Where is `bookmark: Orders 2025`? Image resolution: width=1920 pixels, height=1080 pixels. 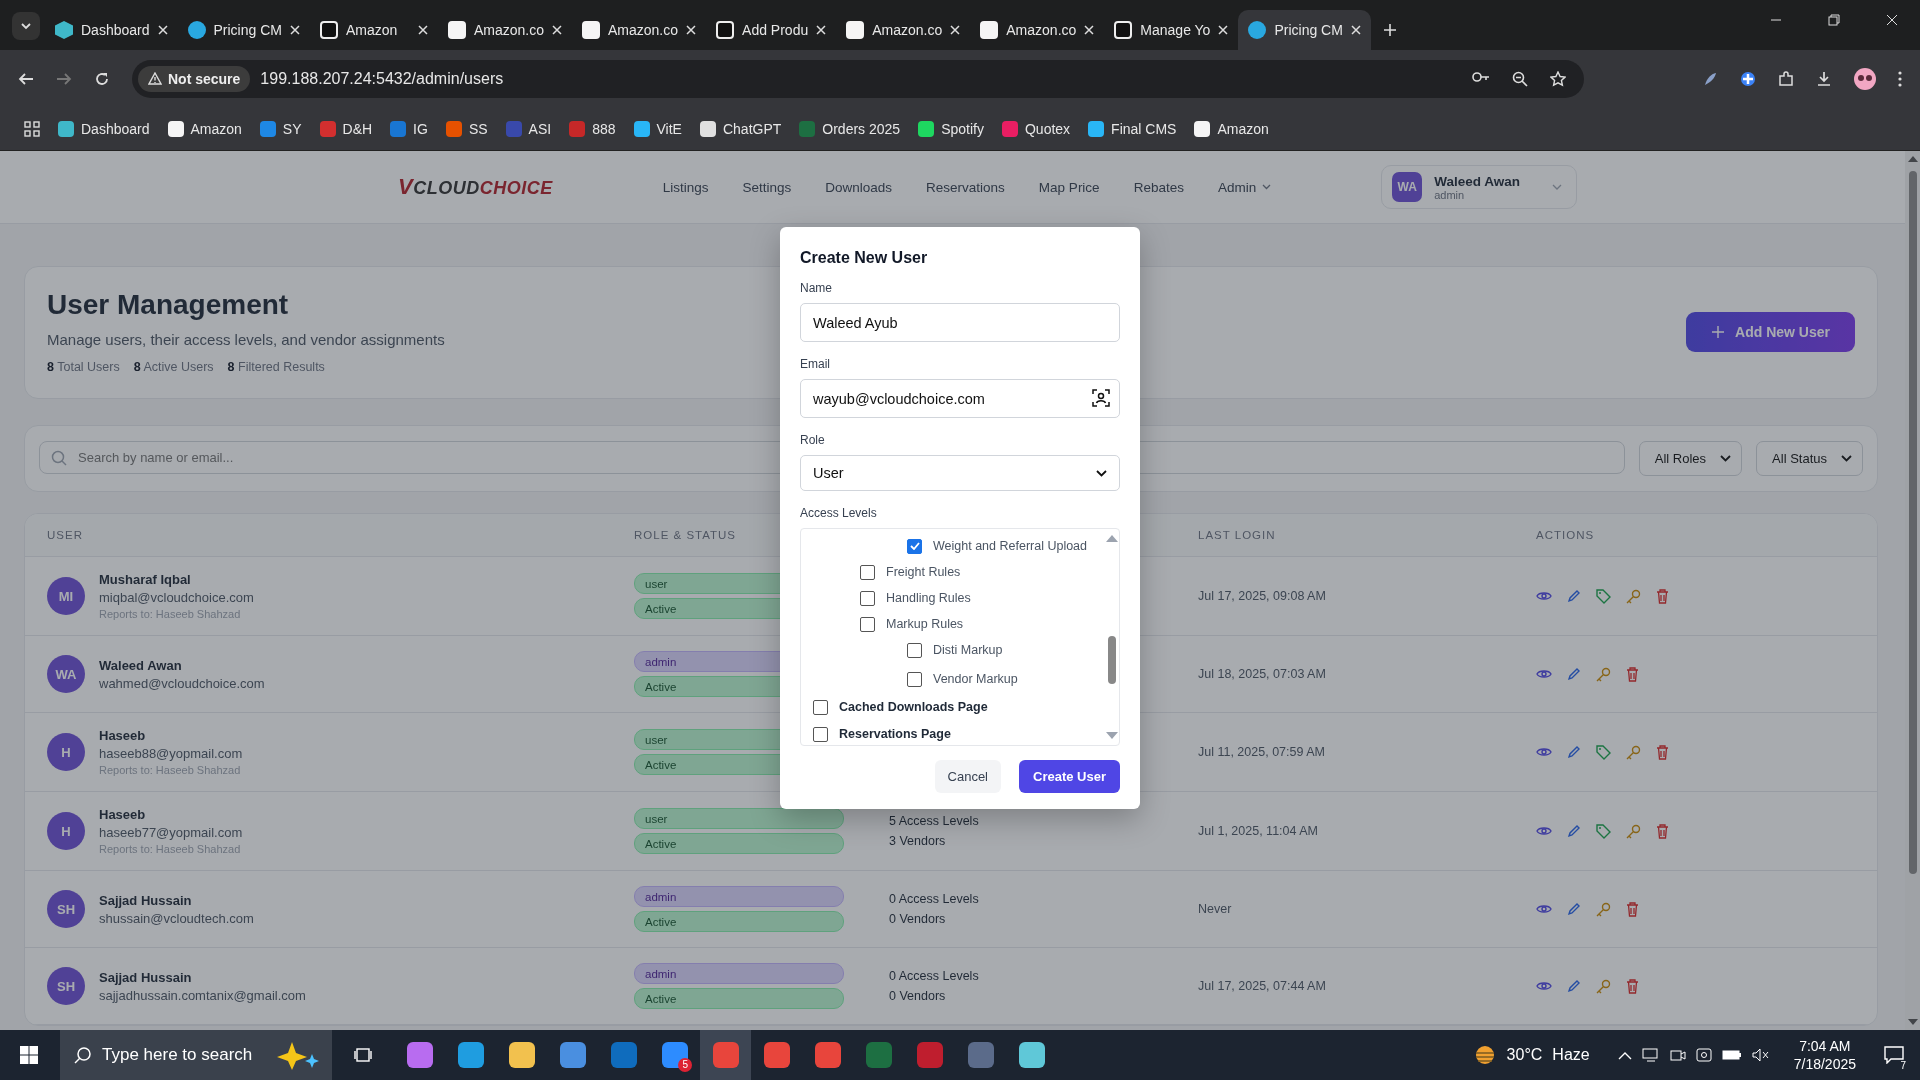
bookmark: Orders 2025 is located at coordinates (850, 128).